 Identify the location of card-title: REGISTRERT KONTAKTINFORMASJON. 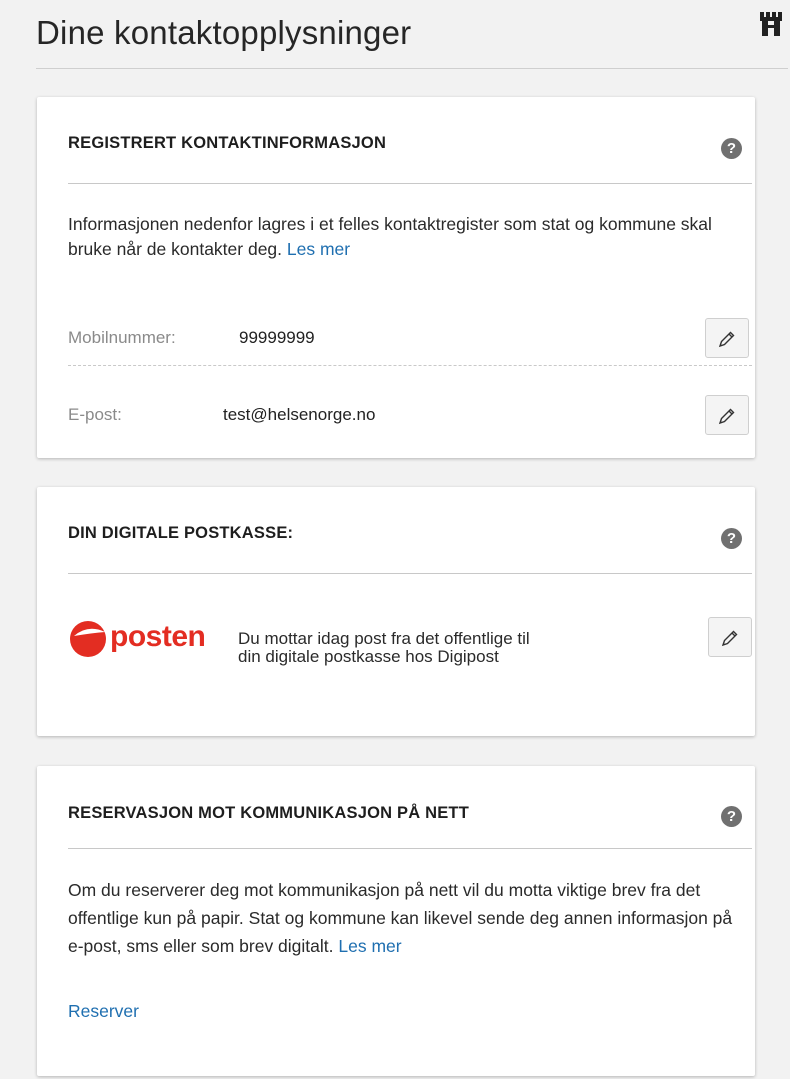
(227, 143).